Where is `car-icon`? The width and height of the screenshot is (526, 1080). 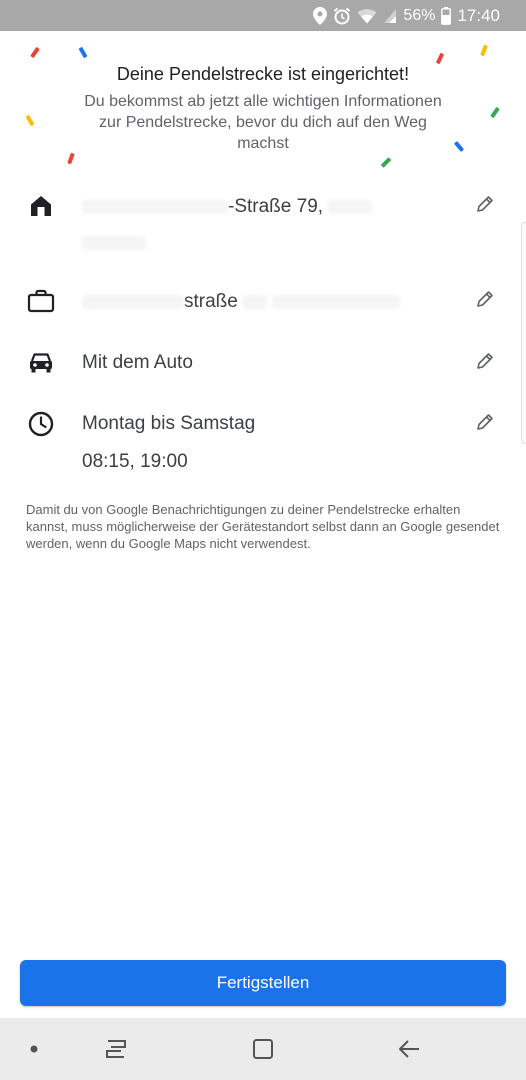
car-icon is located at coordinates (41, 363).